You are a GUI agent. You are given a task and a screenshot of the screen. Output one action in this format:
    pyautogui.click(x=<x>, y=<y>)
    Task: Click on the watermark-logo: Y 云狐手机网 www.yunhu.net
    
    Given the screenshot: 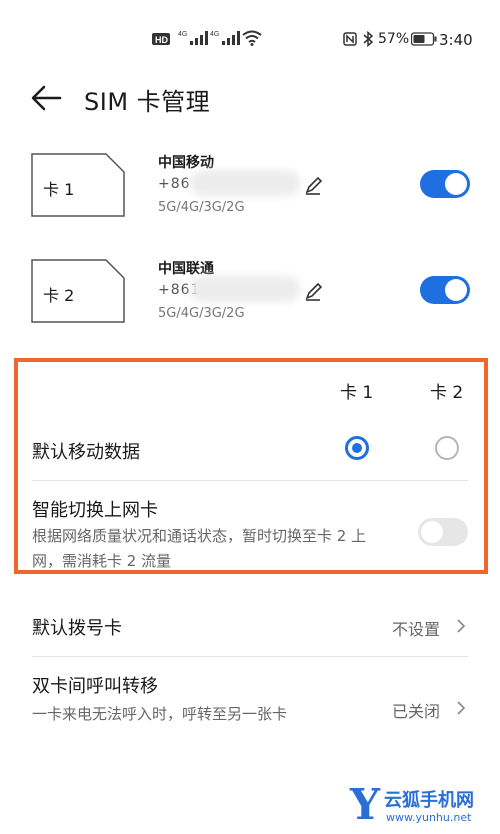 What is the action you would take?
    pyautogui.click(x=425, y=807)
    